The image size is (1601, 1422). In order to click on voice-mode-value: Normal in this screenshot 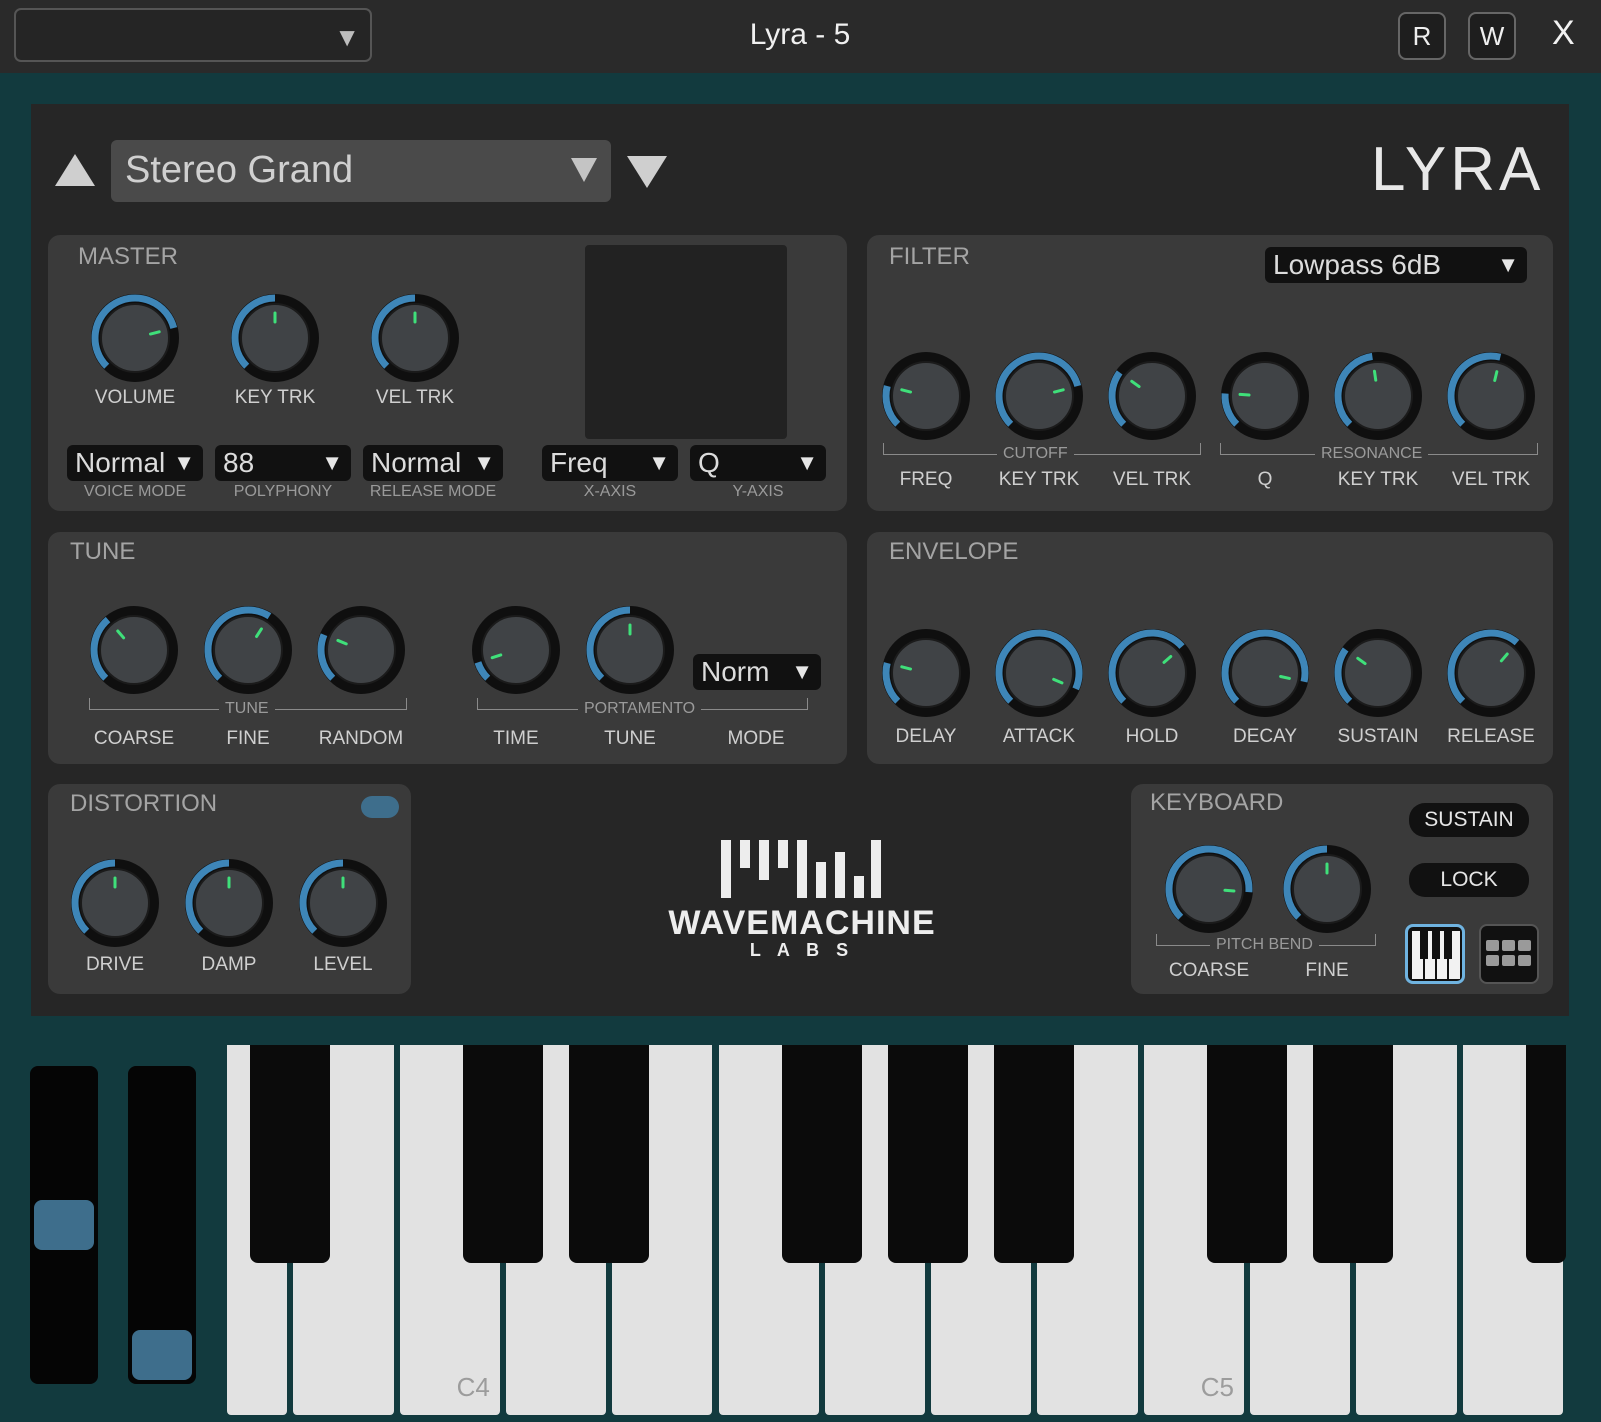, I will do `click(120, 462)`.